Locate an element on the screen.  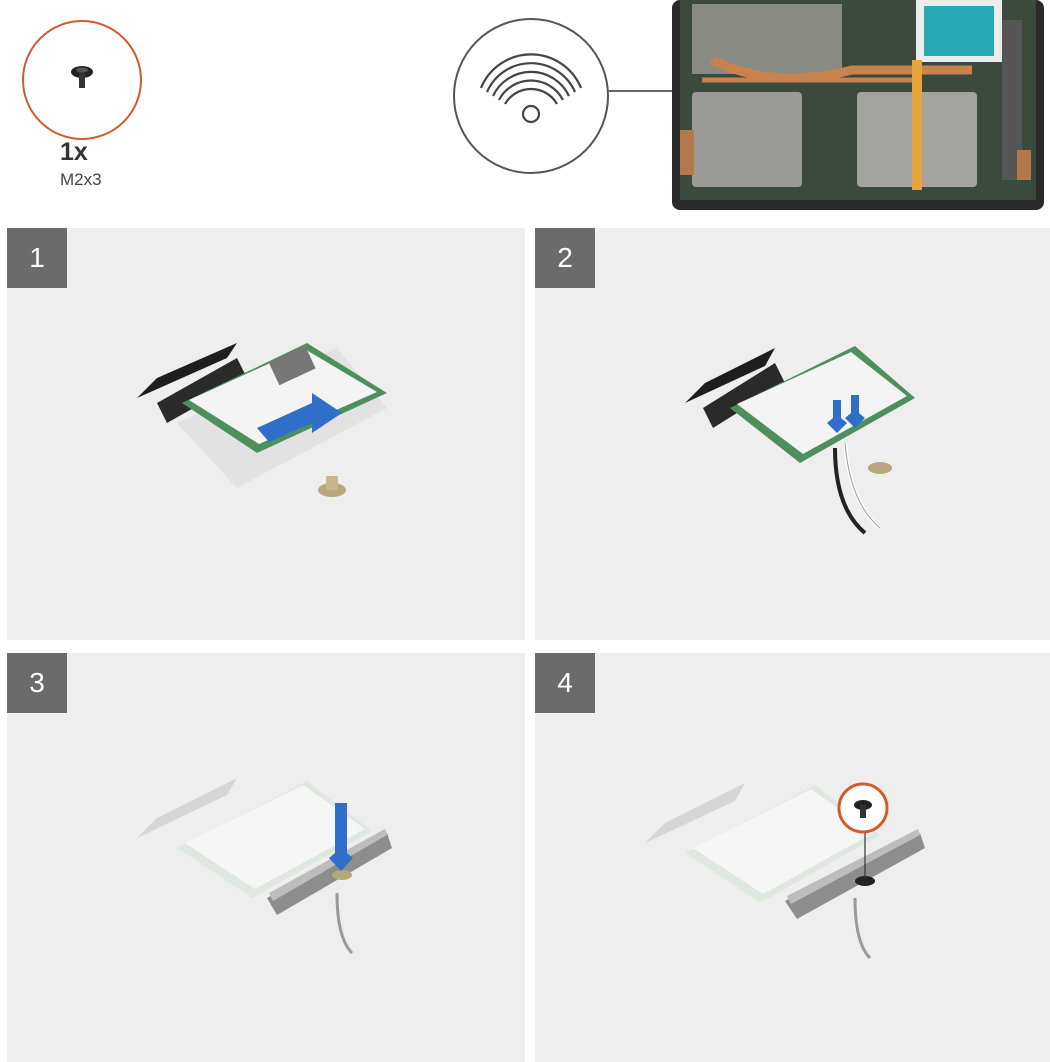
screw-quantity: 1x is located at coordinates (74, 152).